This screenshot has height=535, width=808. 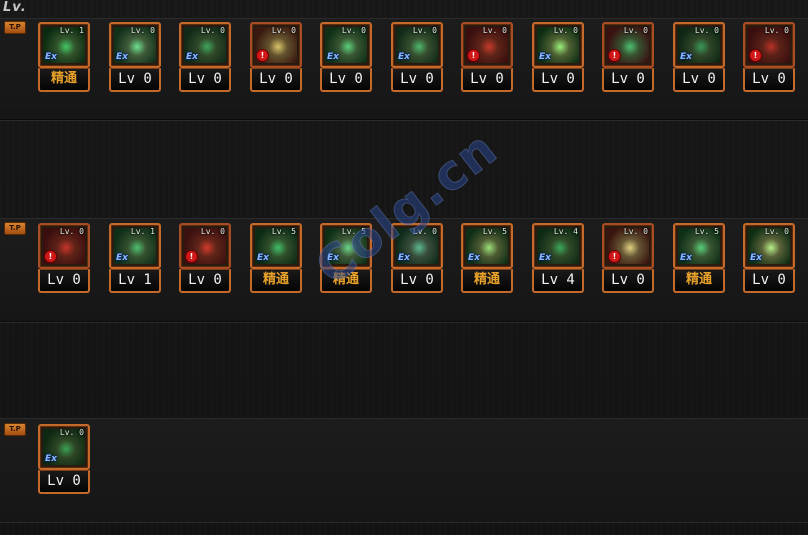 What do you see at coordinates (565, 231) in the screenshot?
I see `skill-level-tag: Lv. 4` at bounding box center [565, 231].